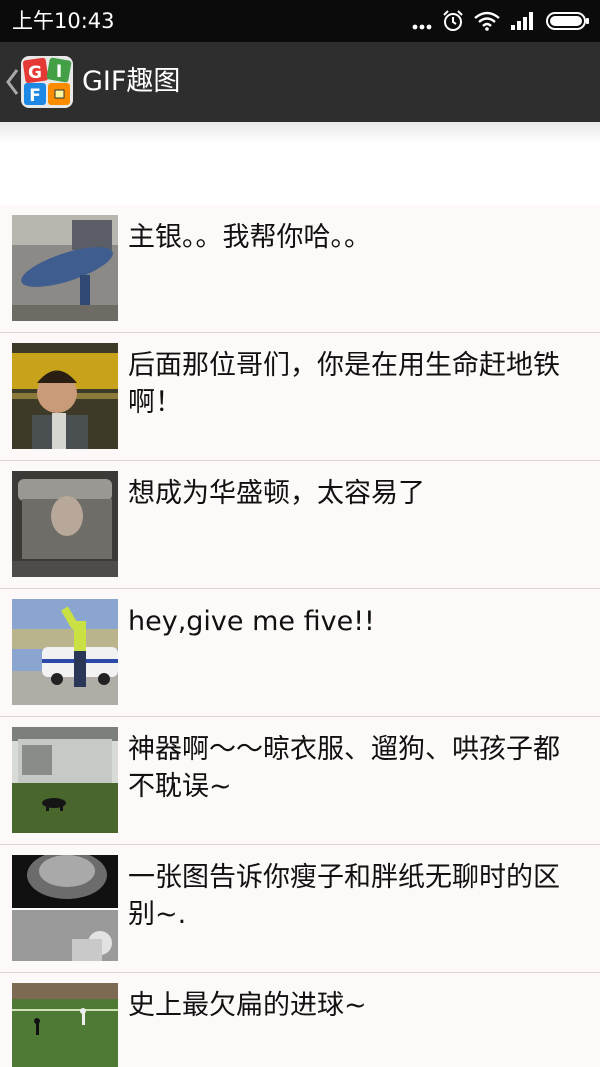  Describe the element at coordinates (453, 21) in the screenshot. I see `alarm-icon` at that location.